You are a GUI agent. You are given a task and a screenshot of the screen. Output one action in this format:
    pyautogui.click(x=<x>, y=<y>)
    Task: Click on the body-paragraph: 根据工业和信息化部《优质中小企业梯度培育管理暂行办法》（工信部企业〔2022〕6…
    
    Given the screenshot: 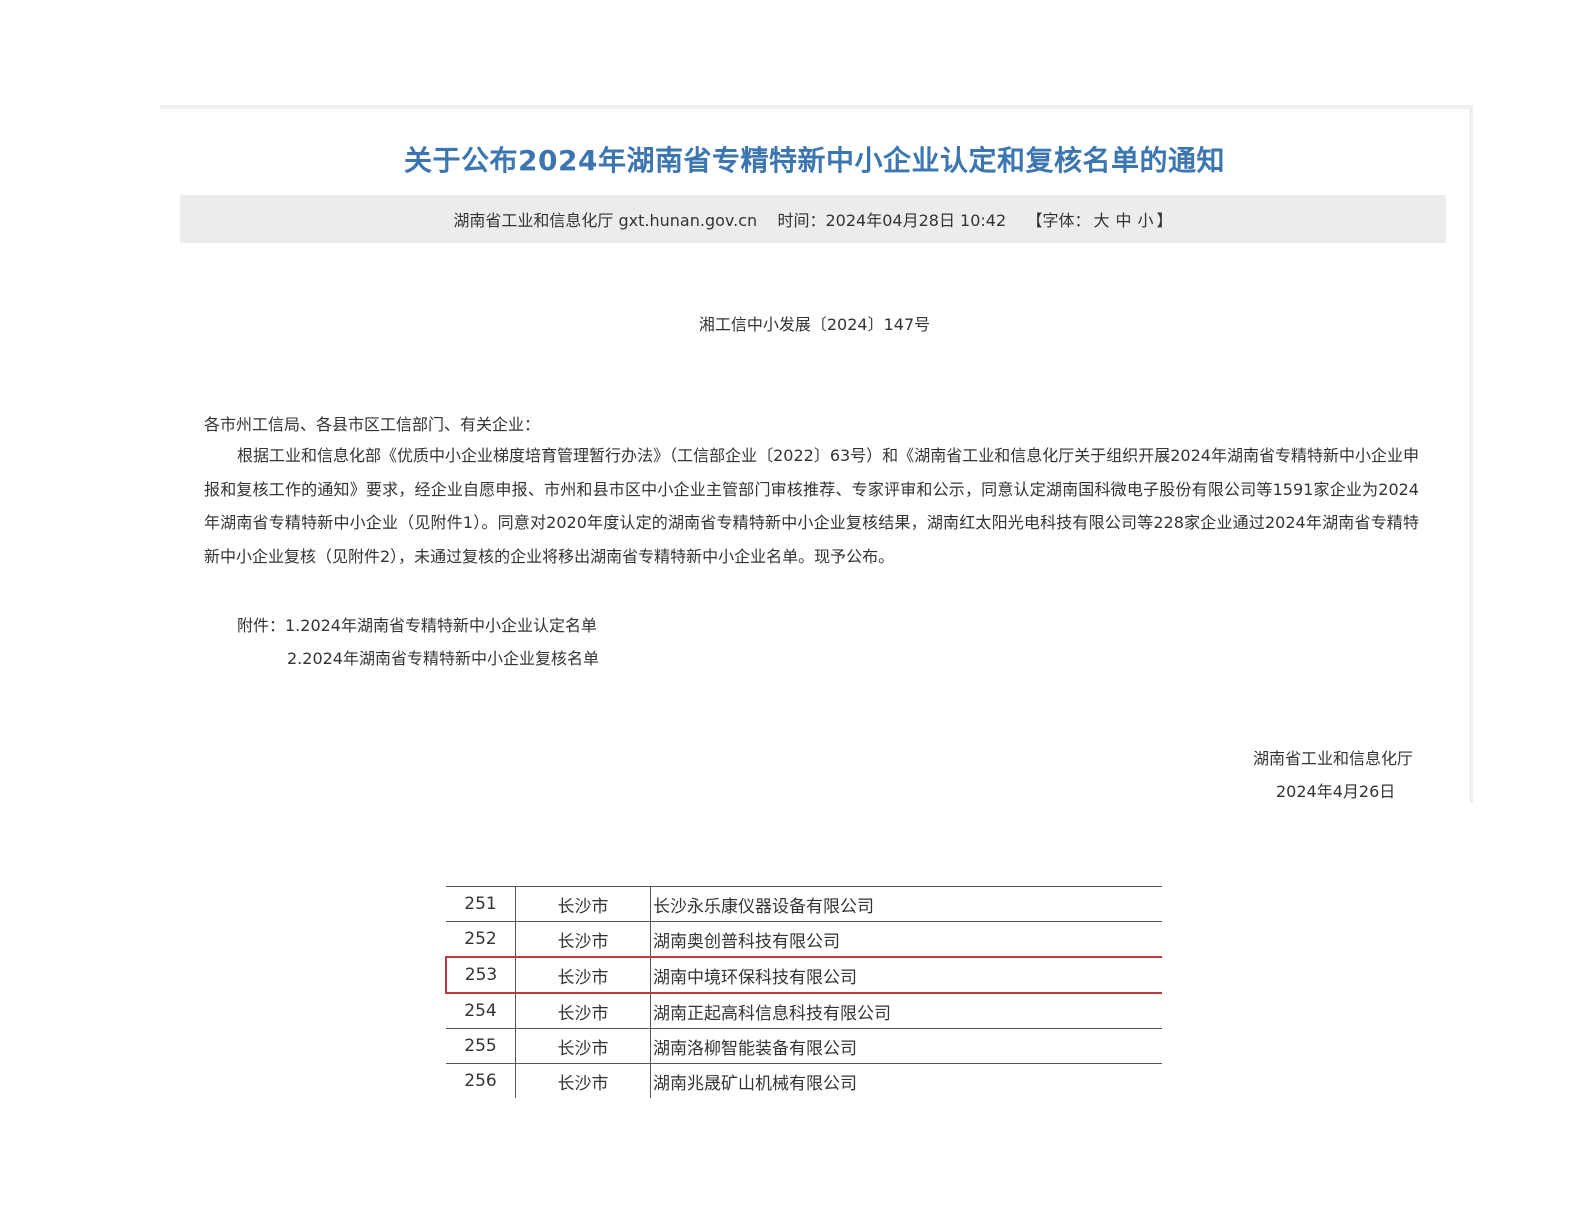 What is the action you would take?
    pyautogui.click(x=811, y=506)
    